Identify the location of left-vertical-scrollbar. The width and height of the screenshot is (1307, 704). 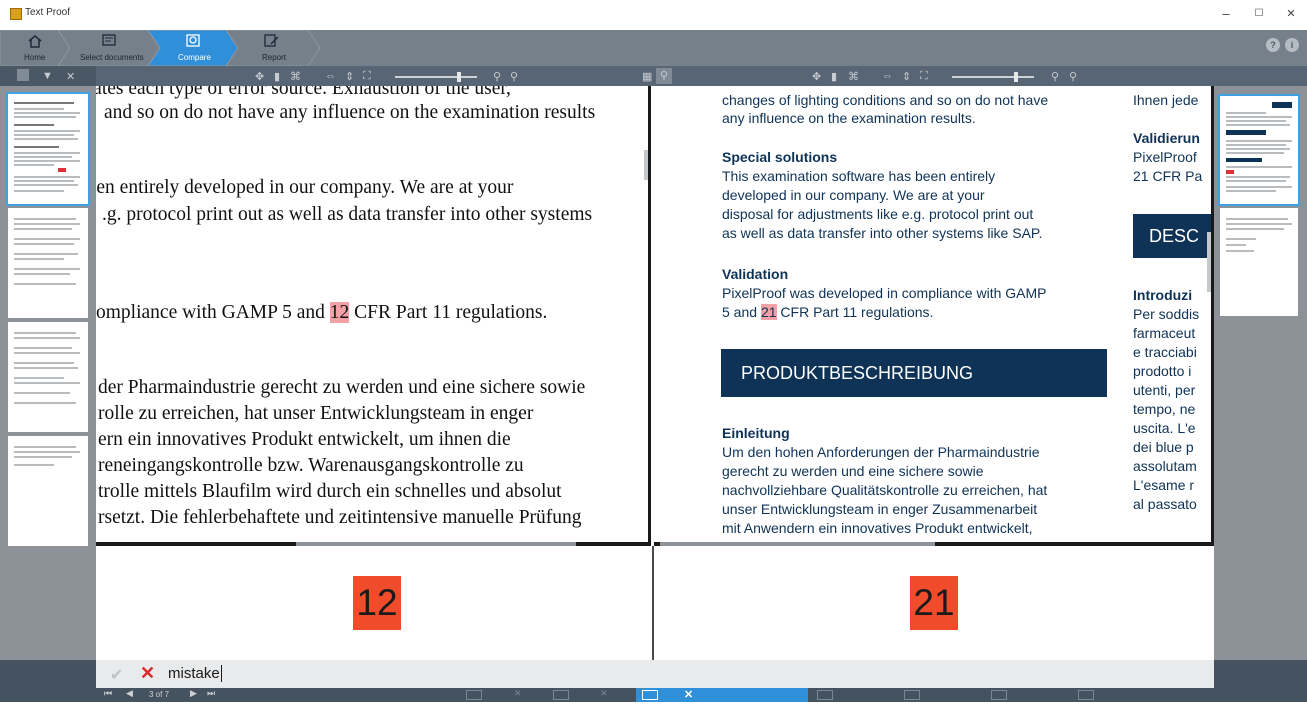
(646, 165).